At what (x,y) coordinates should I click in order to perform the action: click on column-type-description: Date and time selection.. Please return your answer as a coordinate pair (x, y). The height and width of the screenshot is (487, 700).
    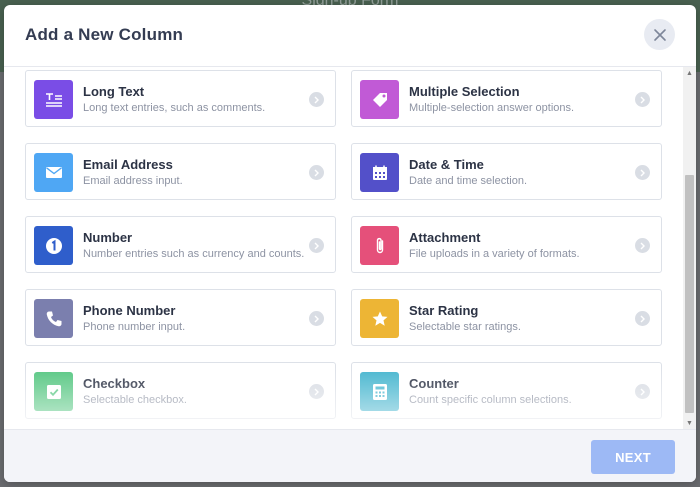
    Looking at the image, I should click on (468, 181).